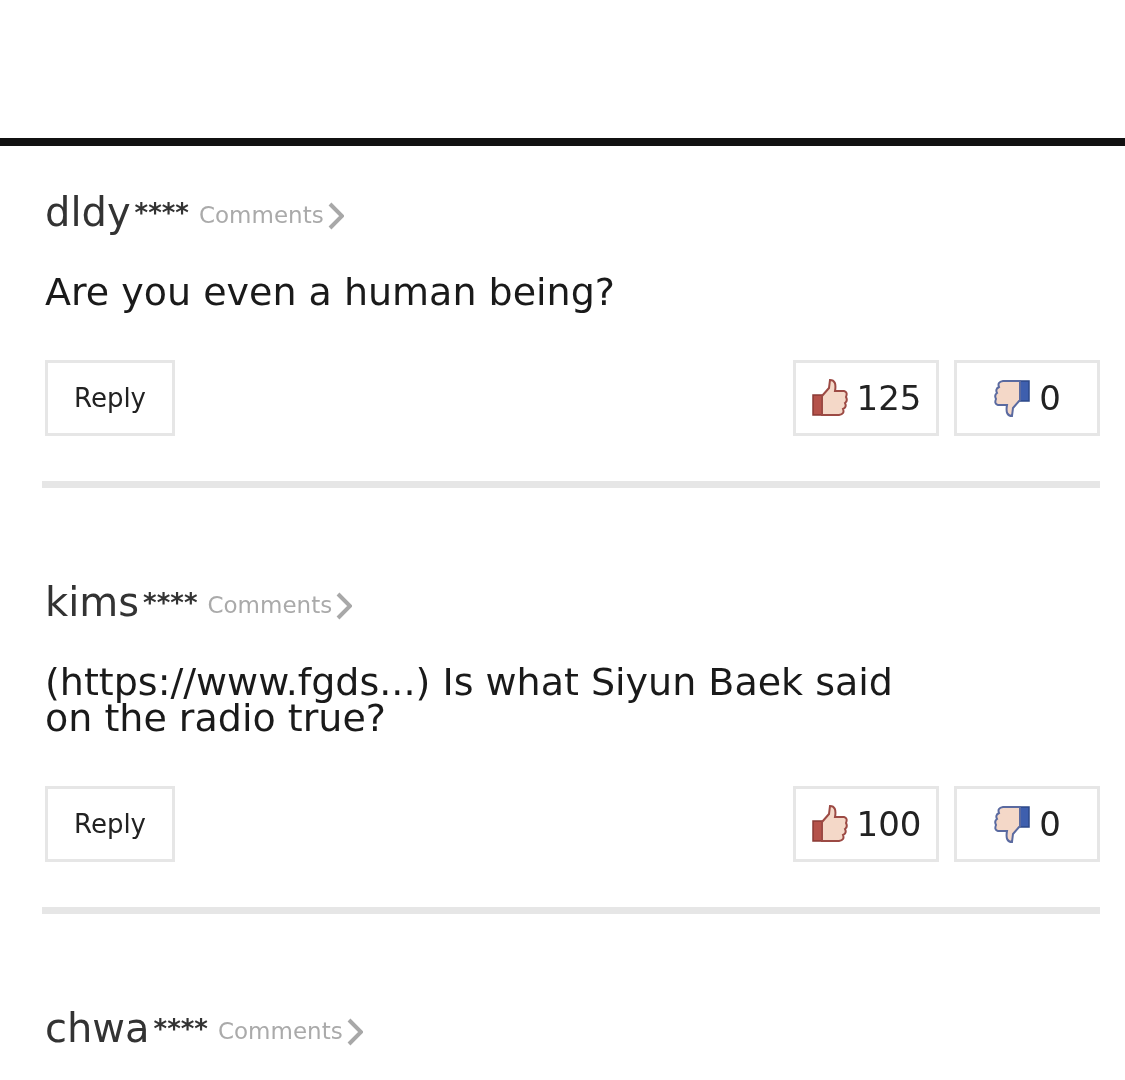  Describe the element at coordinates (866, 824) in the screenshot. I see `like-button: 100` at that location.